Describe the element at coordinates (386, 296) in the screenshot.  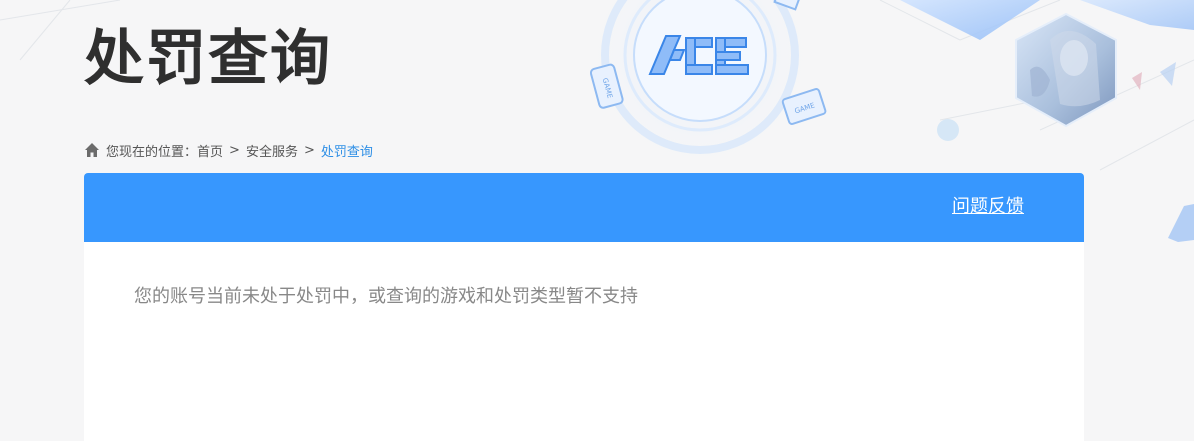
I see `status-message: 您的账号当前未处于处罚中，或查询的游戏和处罚类型暂不支持` at that location.